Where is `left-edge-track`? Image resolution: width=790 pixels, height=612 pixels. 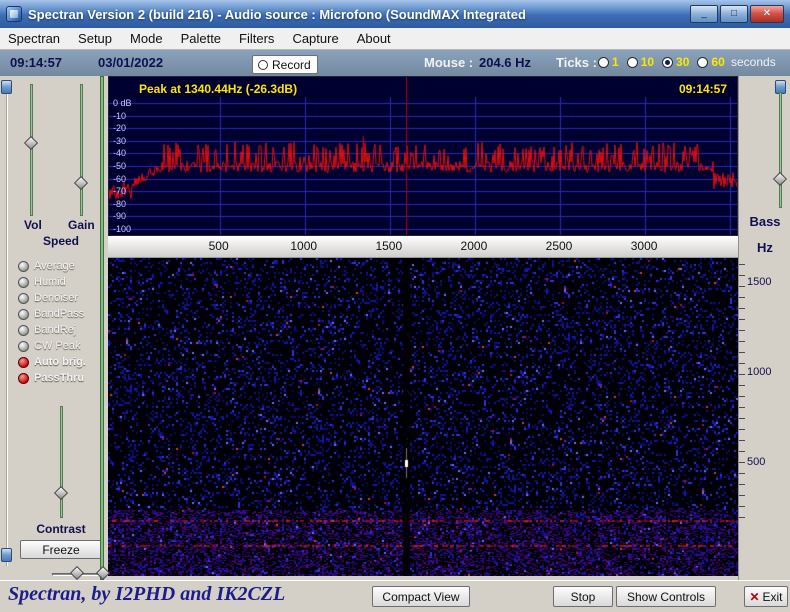 left-edge-track is located at coordinates (7, 325).